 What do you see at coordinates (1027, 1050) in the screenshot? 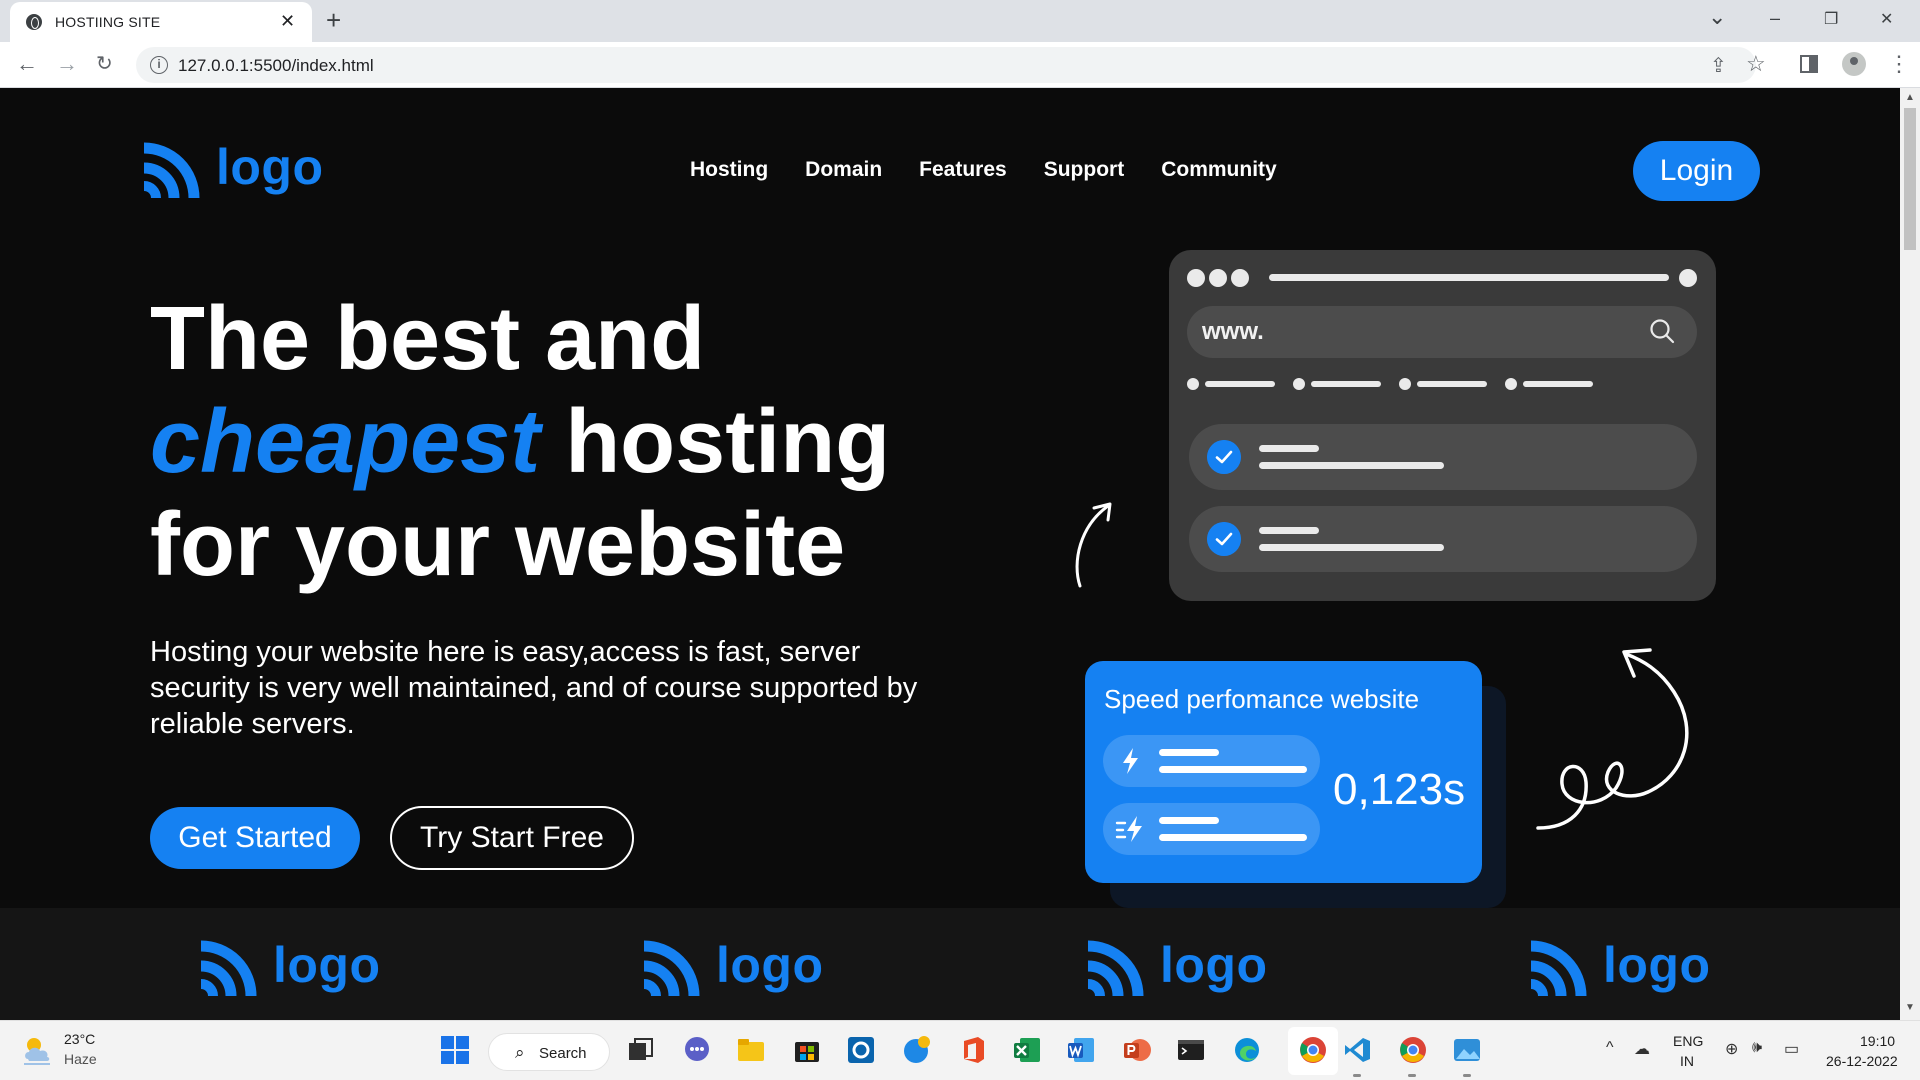
I see `excel-icon` at bounding box center [1027, 1050].